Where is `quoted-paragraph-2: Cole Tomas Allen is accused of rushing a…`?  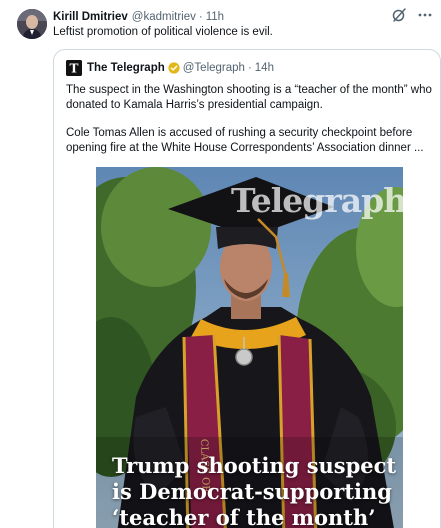 quoted-paragraph-2: Cole Tomas Allen is accused of rushing a… is located at coordinates (245, 140).